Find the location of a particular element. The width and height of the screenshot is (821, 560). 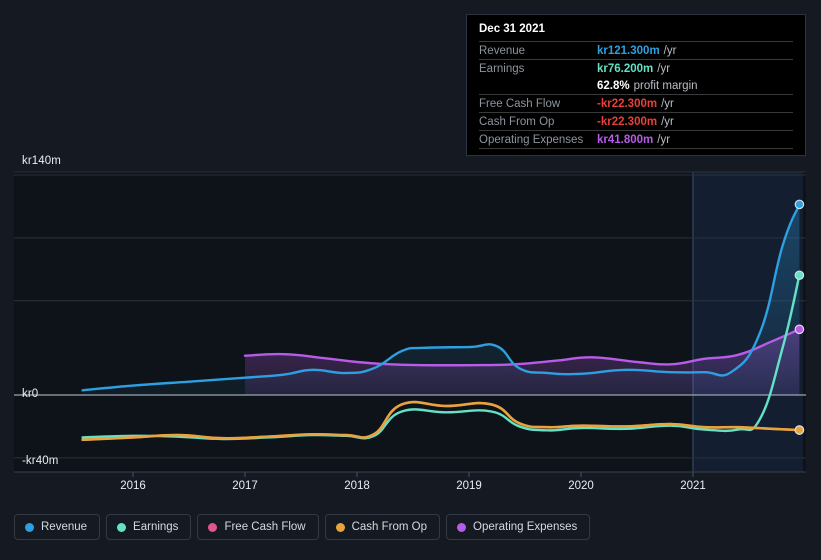

tooltip-row: Free Cash Flow -kr22.300m/yr is located at coordinates (636, 103).